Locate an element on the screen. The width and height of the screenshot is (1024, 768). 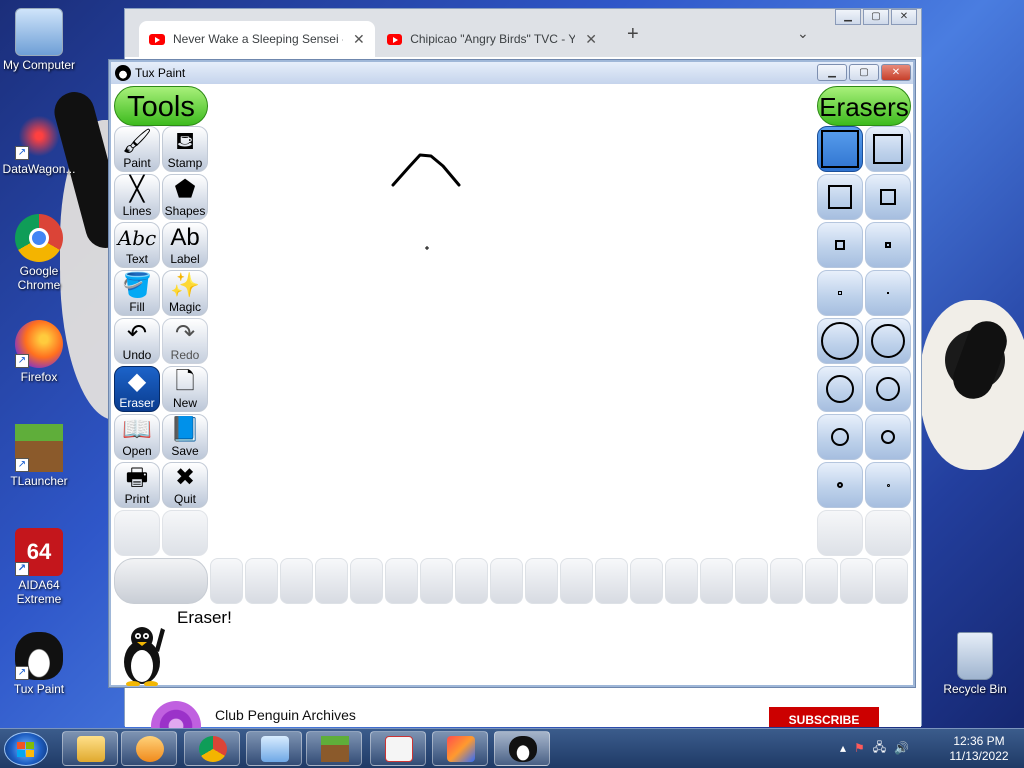
taskbar-clock: 12:36 PM 11/13/2022 is located at coordinates (979, 749).